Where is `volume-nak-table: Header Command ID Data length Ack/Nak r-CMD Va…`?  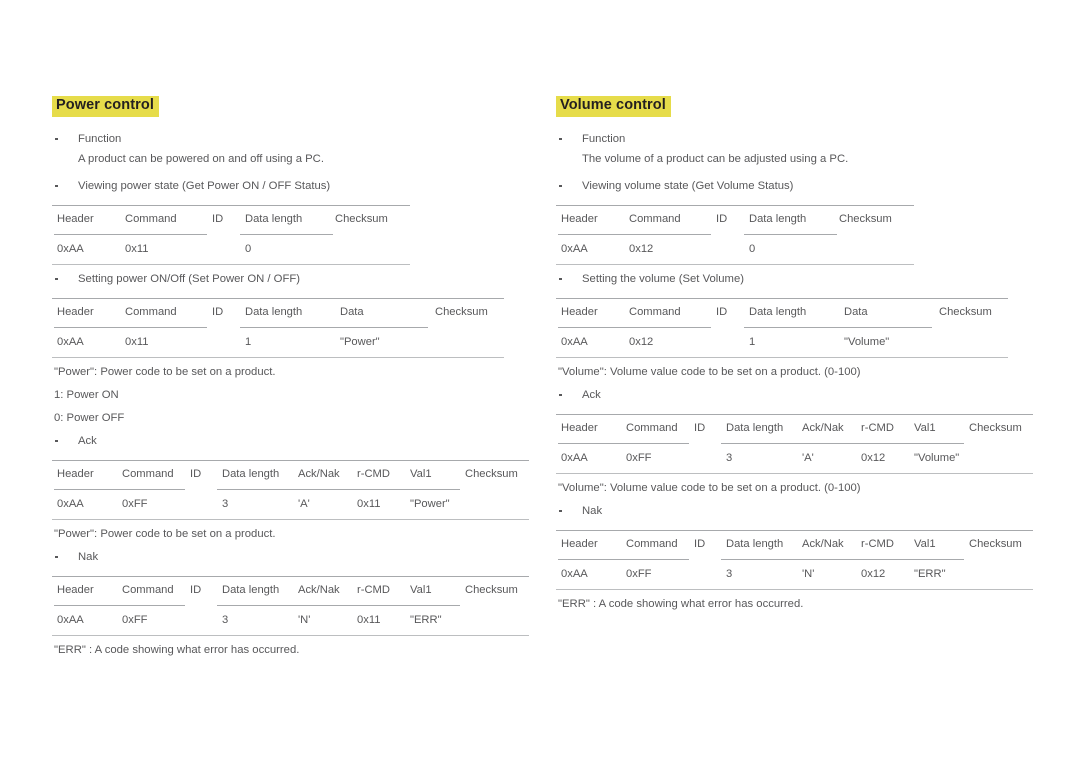
volume-nak-table: Header Command ID Data length Ack/Nak r-CMD Va… is located at coordinates (794, 559).